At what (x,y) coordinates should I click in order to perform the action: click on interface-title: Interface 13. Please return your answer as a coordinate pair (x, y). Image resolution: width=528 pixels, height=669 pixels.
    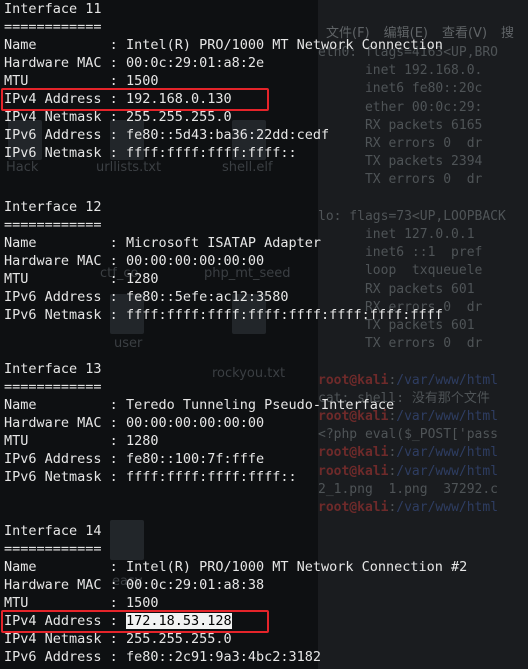
    Looking at the image, I should click on (53, 369).